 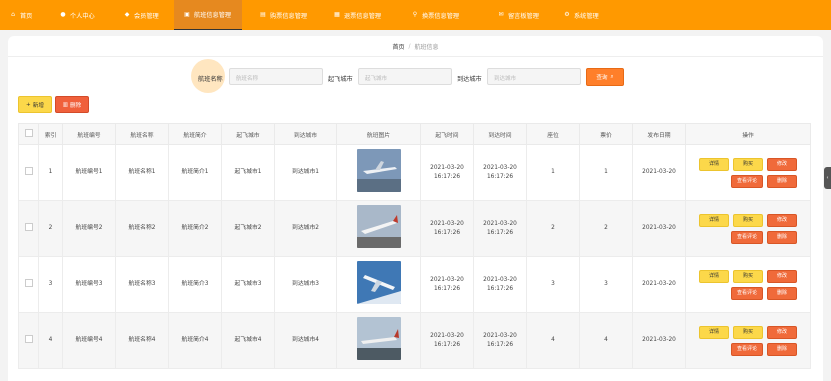 What do you see at coordinates (72, 104) in the screenshot?
I see `batch-delete-button: ▥ 删除` at bounding box center [72, 104].